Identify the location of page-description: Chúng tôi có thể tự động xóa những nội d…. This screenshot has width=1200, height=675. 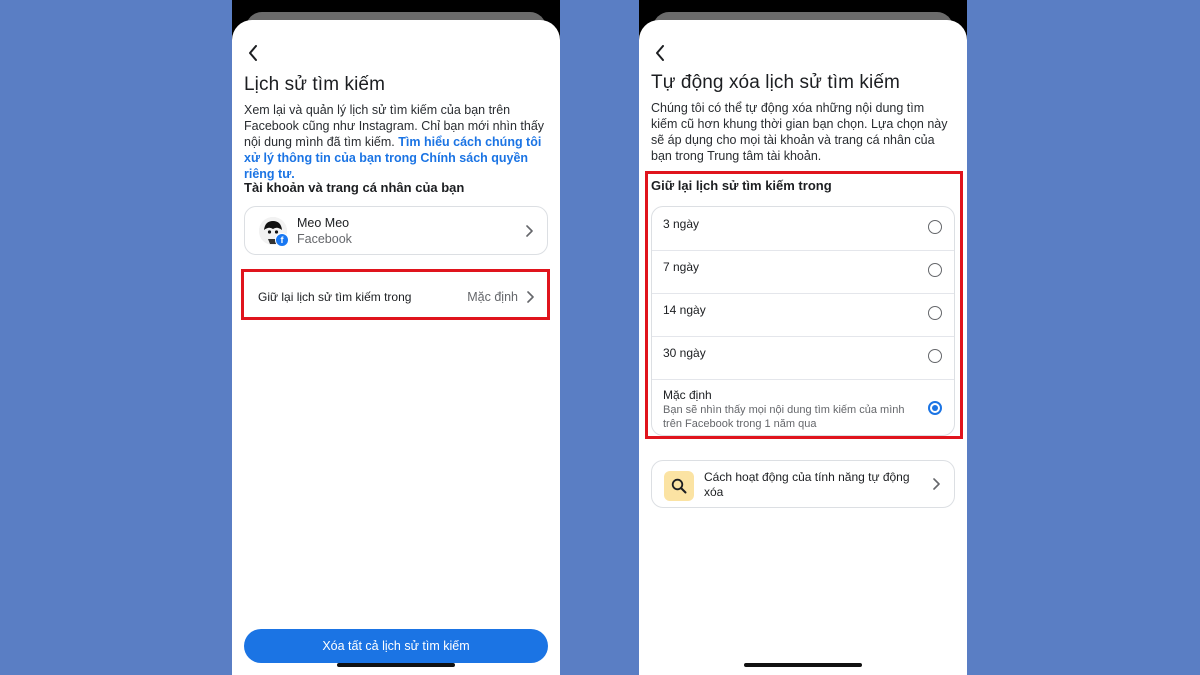
(799, 132).